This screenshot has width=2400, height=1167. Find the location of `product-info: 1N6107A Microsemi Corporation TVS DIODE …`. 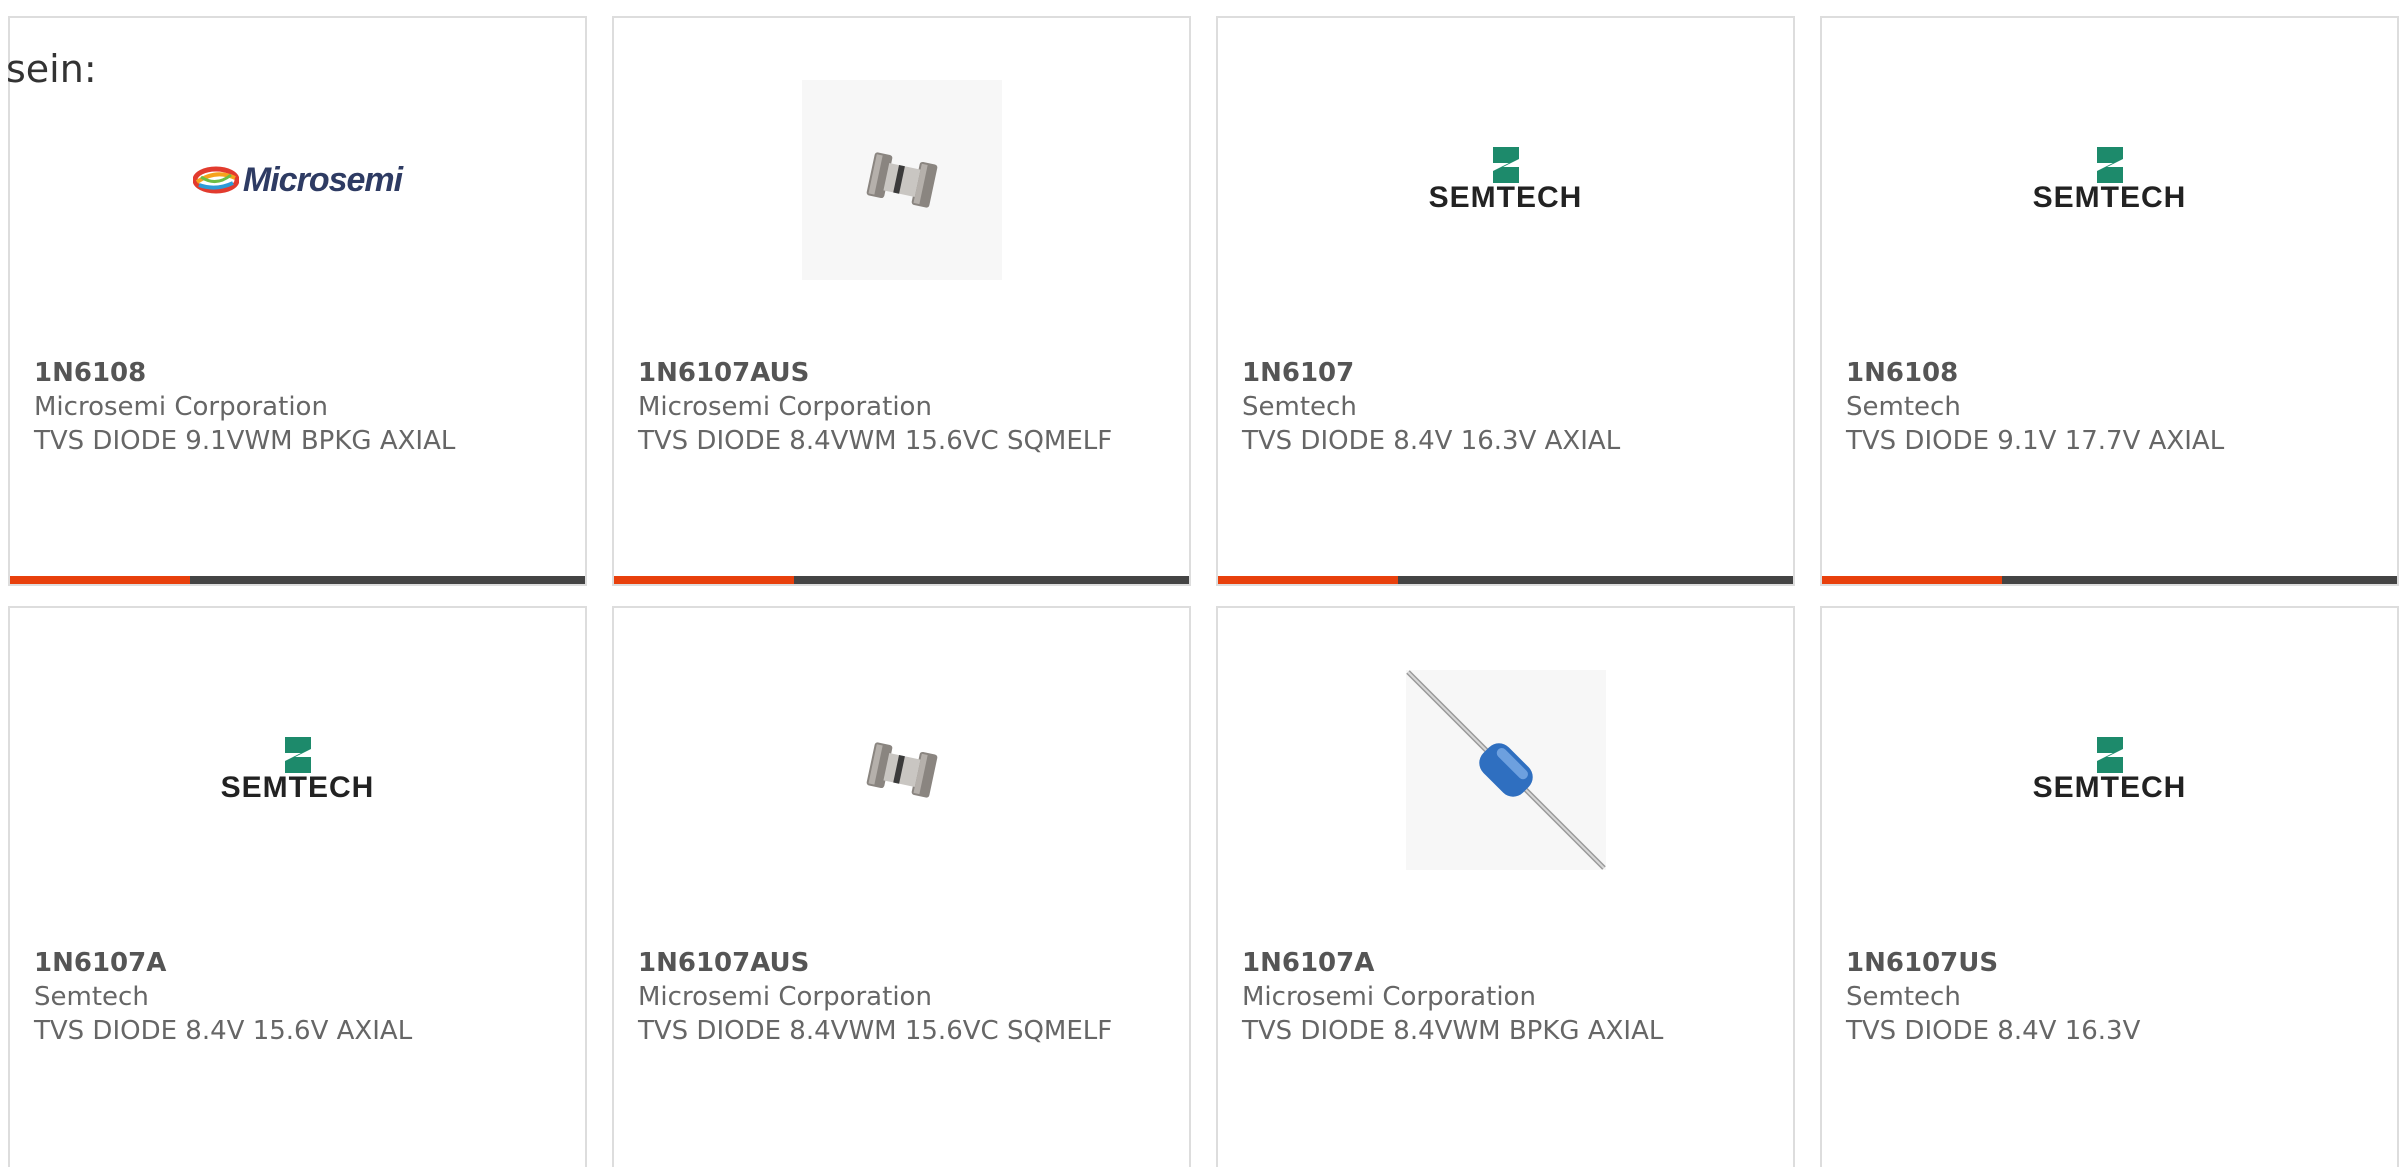

product-info: 1N6107A Microsemi Corporation TVS DIODE … is located at coordinates (1505, 997).